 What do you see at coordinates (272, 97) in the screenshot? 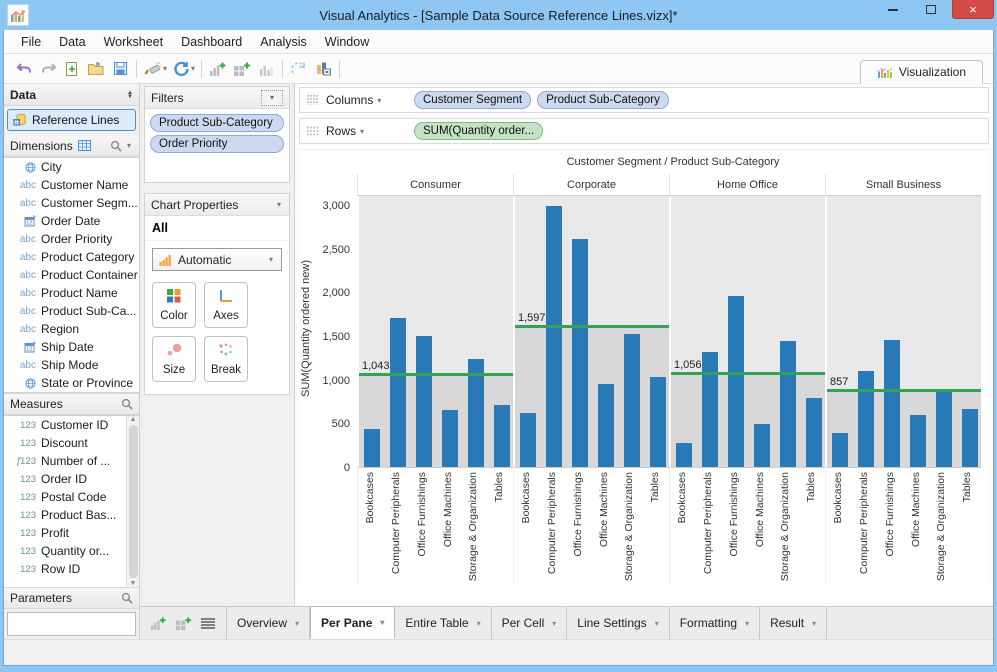
I see `filters-menu-button: ▾` at bounding box center [272, 97].